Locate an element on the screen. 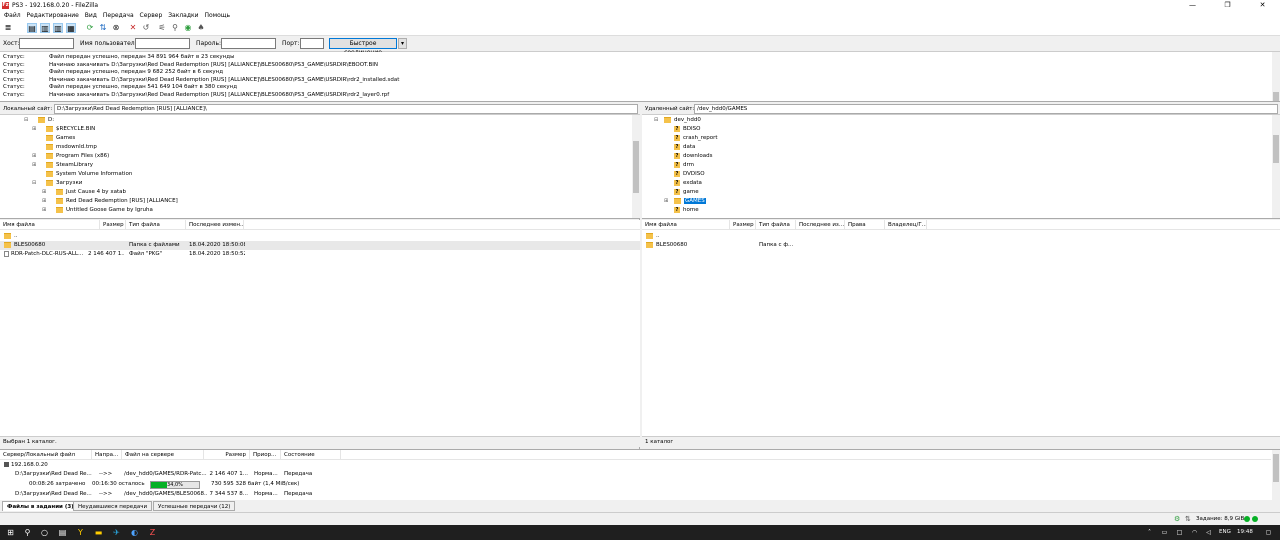 The image size is (1280, 540). remote-file-row: .. is located at coordinates (961, 236).